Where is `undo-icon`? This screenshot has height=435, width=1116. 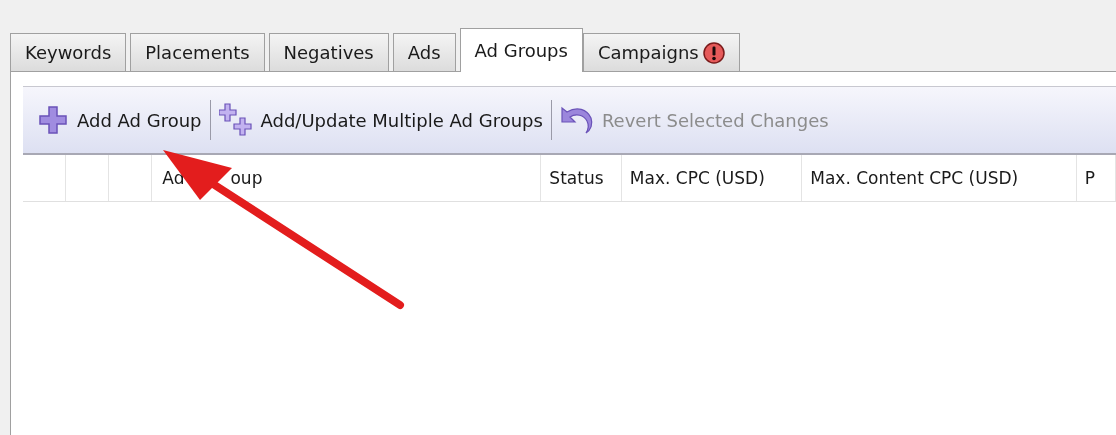
undo-icon is located at coordinates (576, 120).